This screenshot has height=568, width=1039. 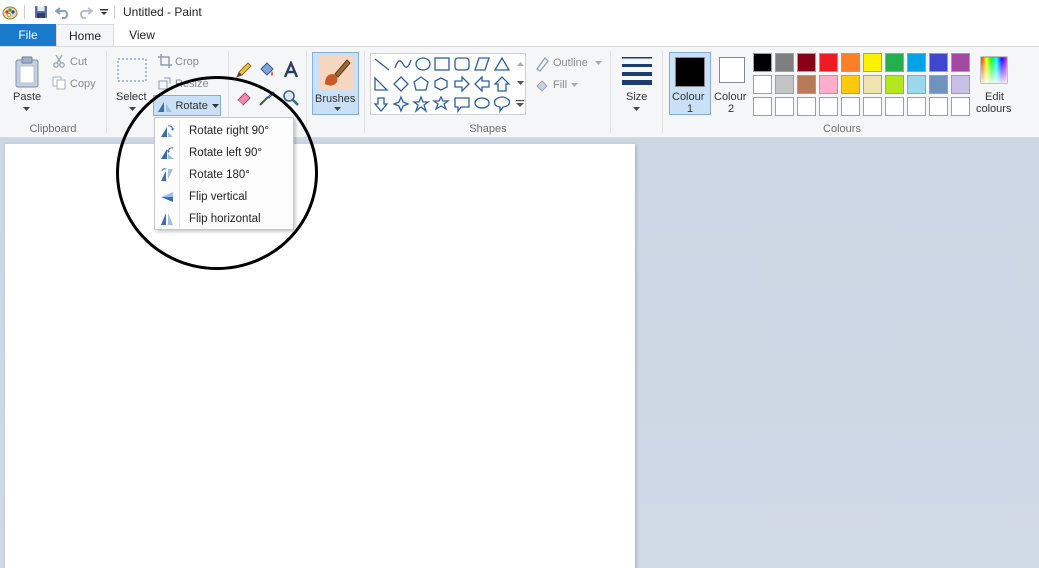 What do you see at coordinates (83, 84) in the screenshot?
I see `copy-label: Copy` at bounding box center [83, 84].